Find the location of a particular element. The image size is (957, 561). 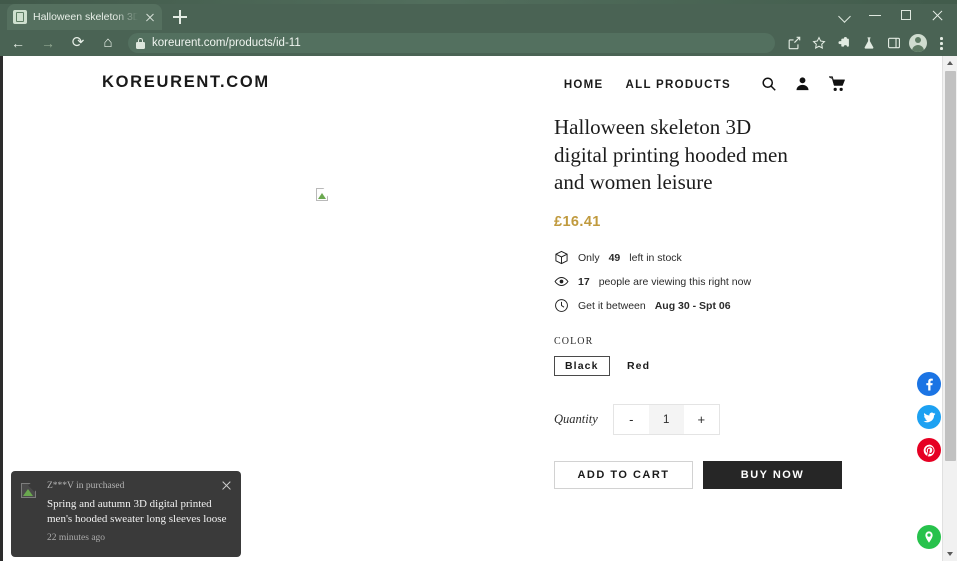

nav-link-home: HOME is located at coordinates (584, 85).